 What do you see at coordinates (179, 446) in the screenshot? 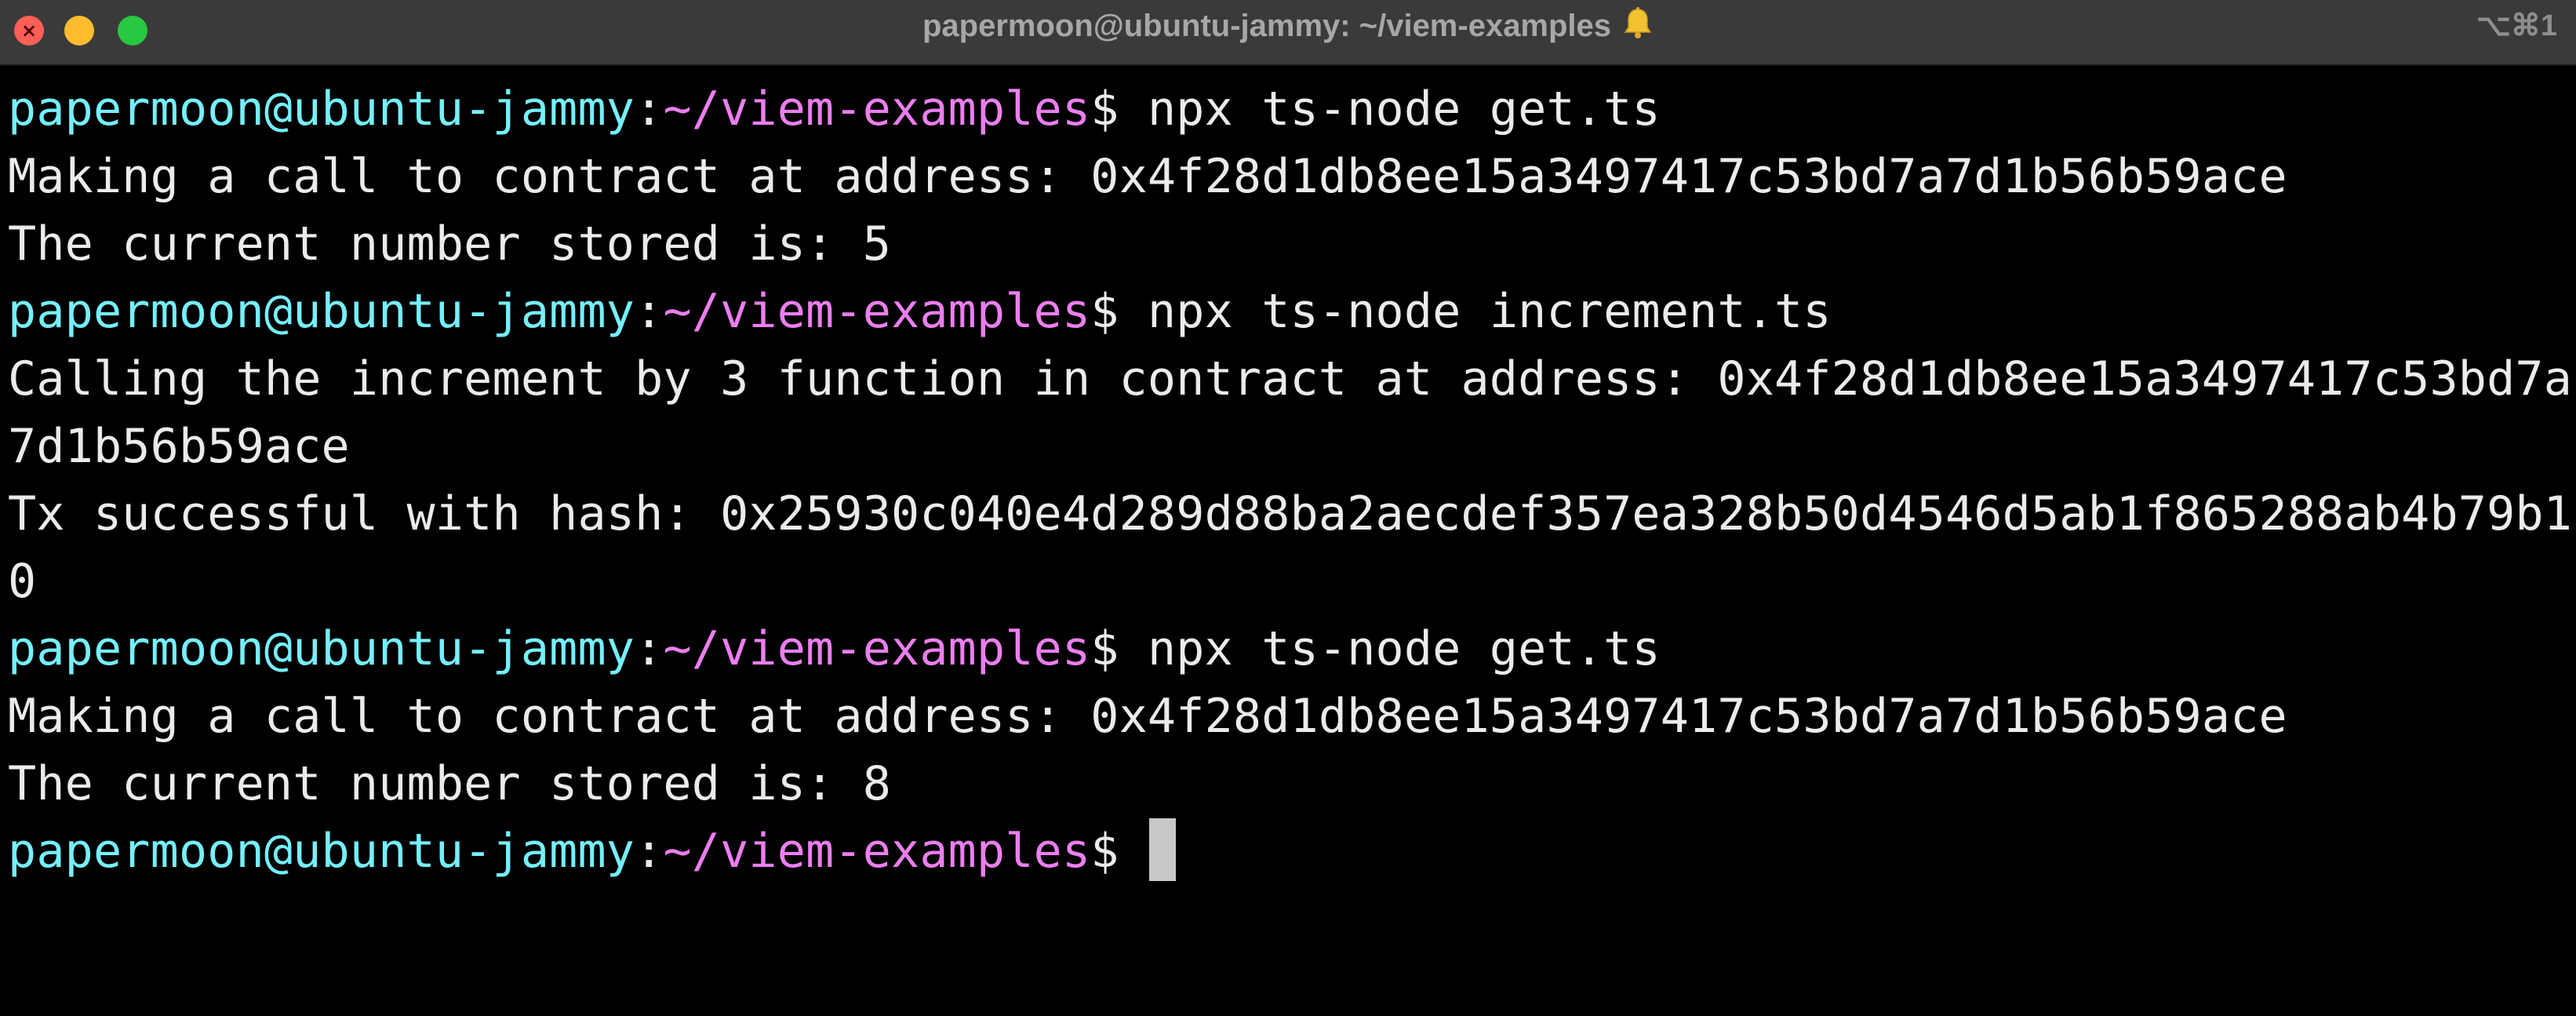
I see `output-line: 7d1b56b59ace` at bounding box center [179, 446].